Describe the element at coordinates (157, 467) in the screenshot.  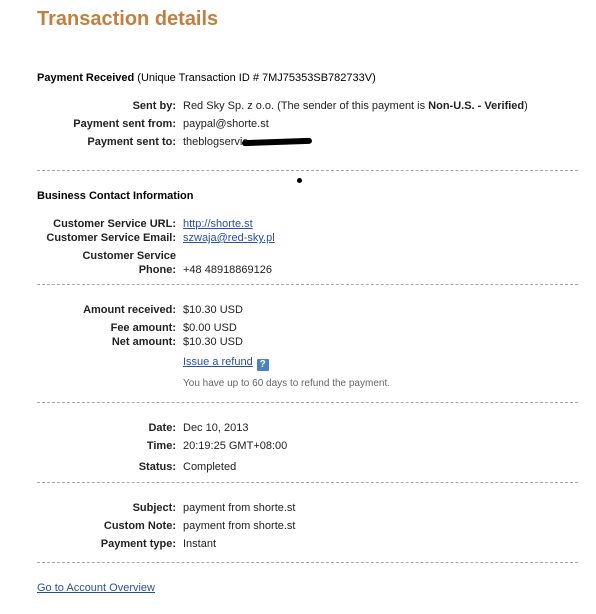
I see `status-label: Status:` at that location.